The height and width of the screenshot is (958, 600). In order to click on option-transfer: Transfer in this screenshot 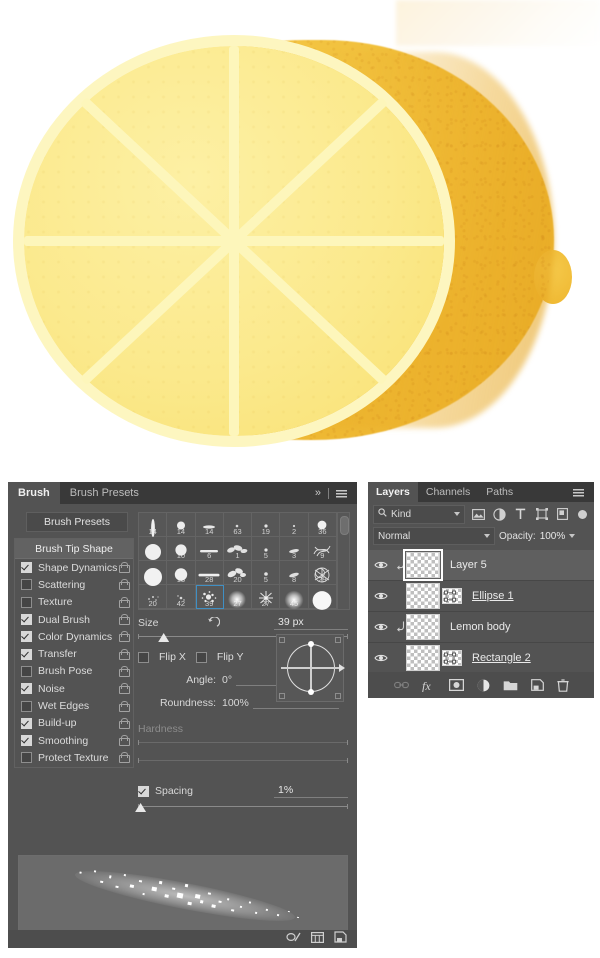, I will do `click(74, 653)`.